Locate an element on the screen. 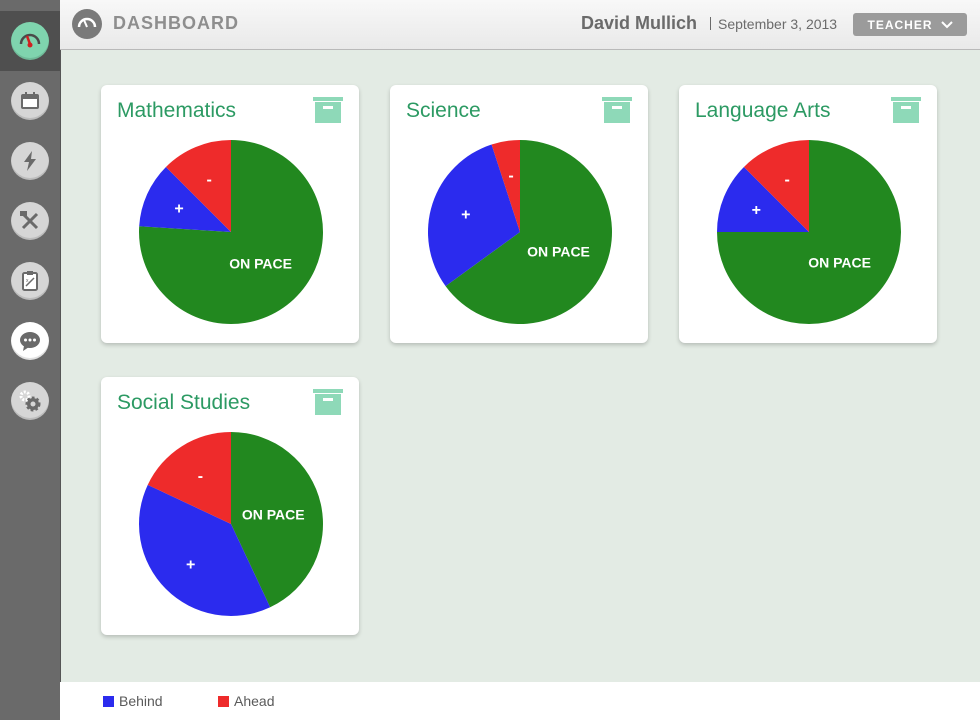 This screenshot has width=980, height=720. gauge-icon is located at coordinates (30, 41).